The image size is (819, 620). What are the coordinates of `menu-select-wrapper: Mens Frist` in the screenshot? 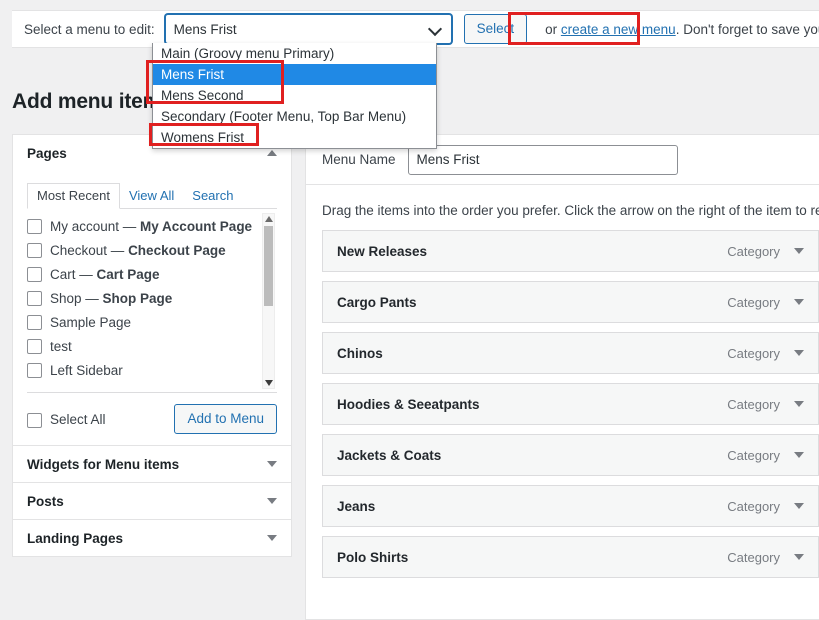 It's located at (308, 29).